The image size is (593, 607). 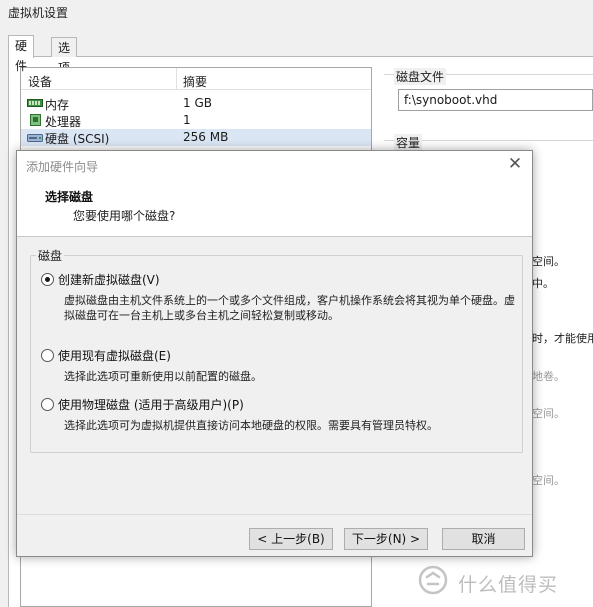 I want to click on device-summary: 1, so click(x=187, y=120).